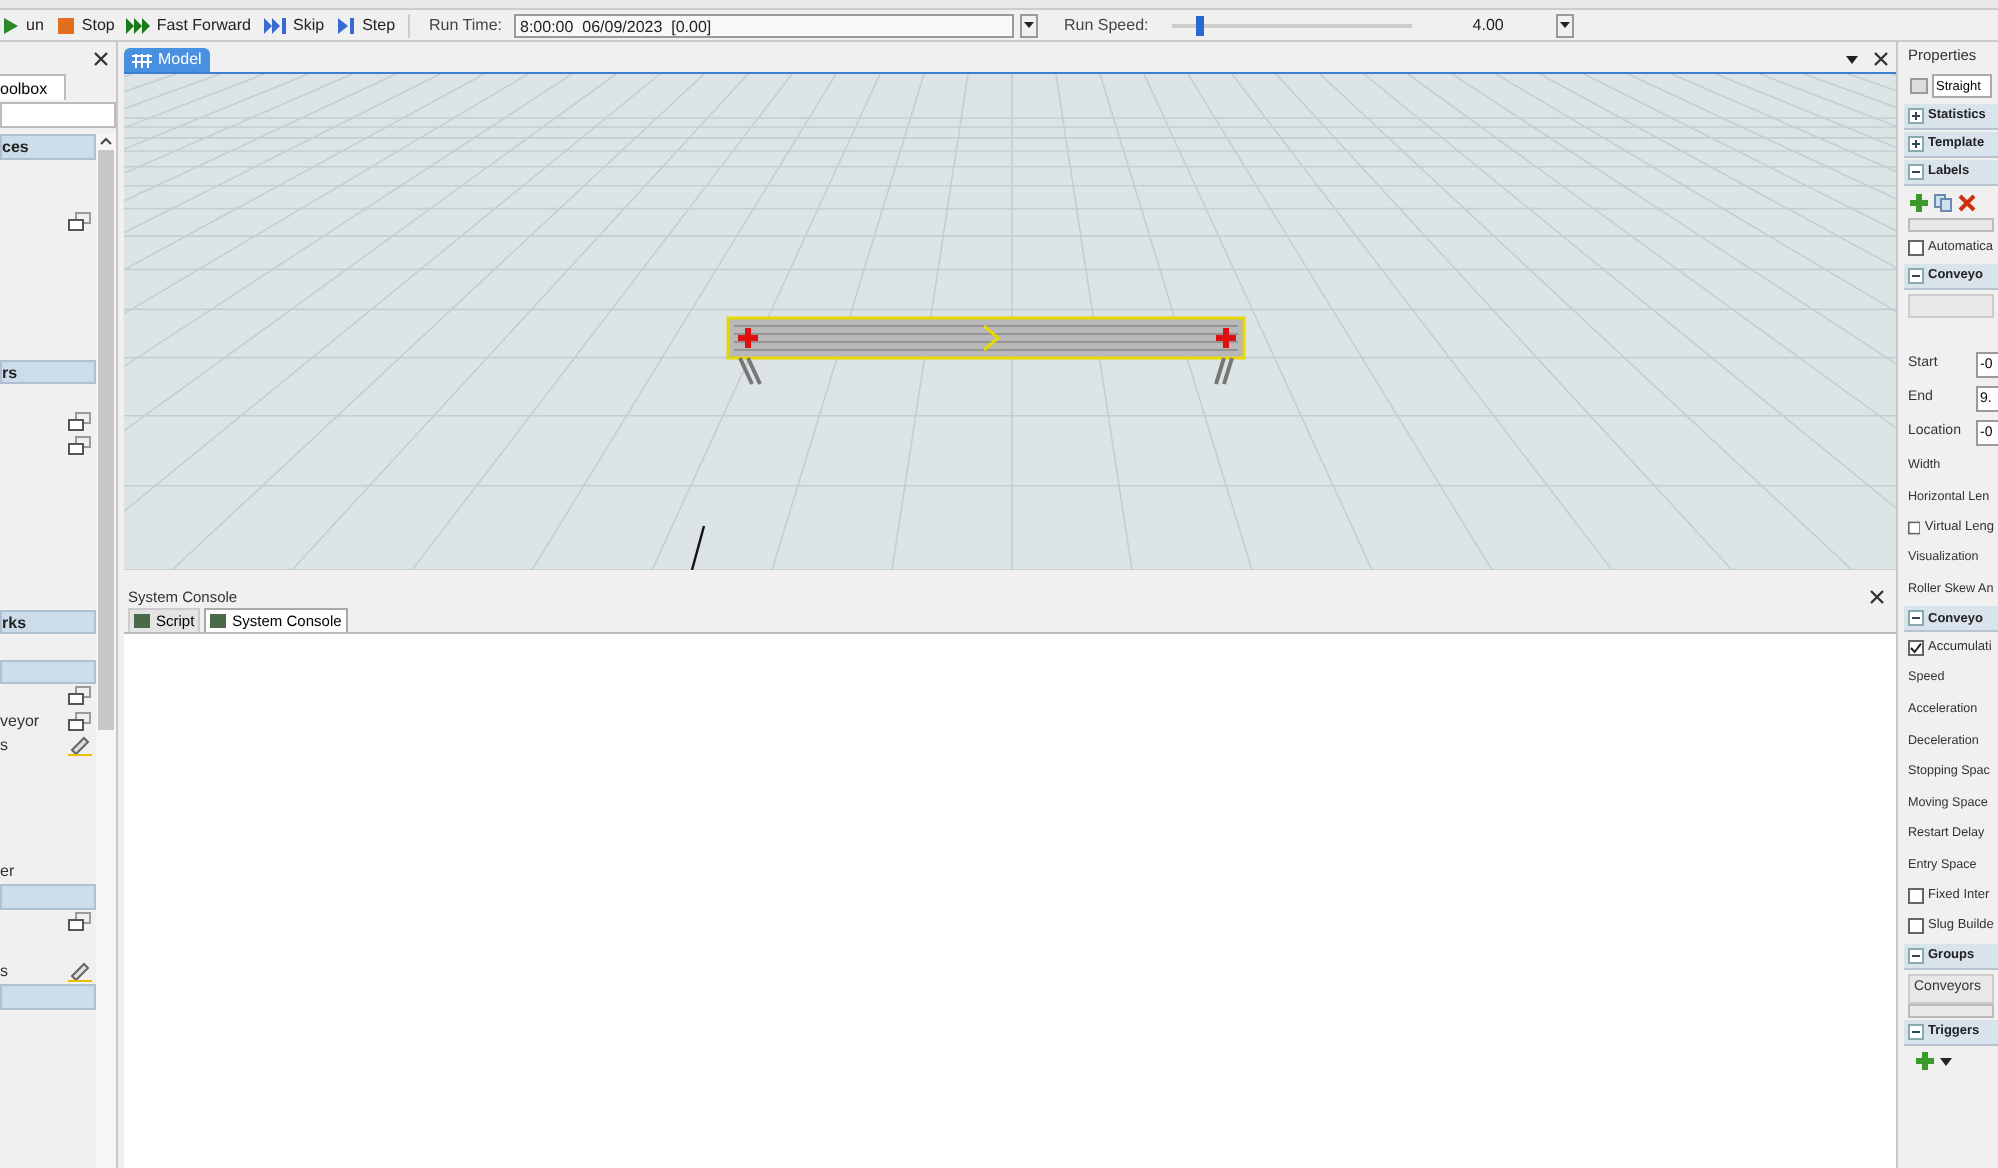 This screenshot has width=1998, height=1168. I want to click on delete-icon, so click(1967, 202).